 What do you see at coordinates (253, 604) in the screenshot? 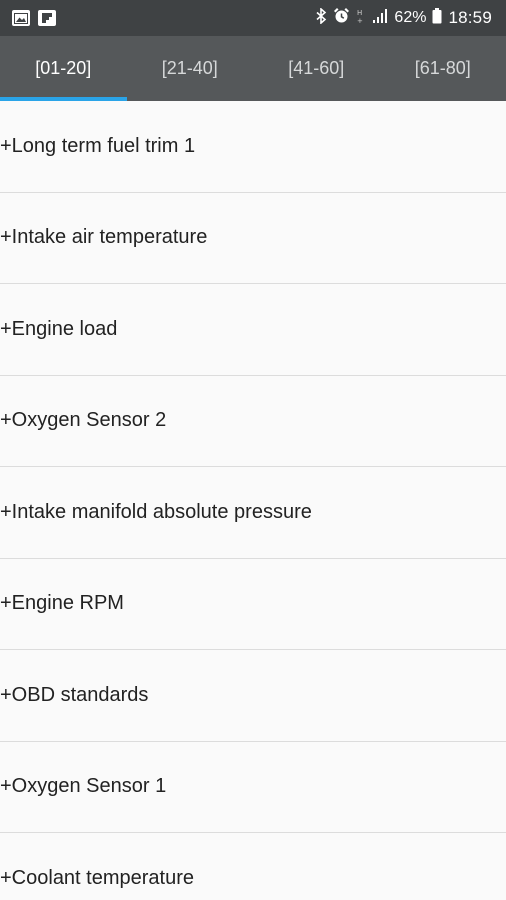
I see `list-item: +Engine RPM` at bounding box center [253, 604].